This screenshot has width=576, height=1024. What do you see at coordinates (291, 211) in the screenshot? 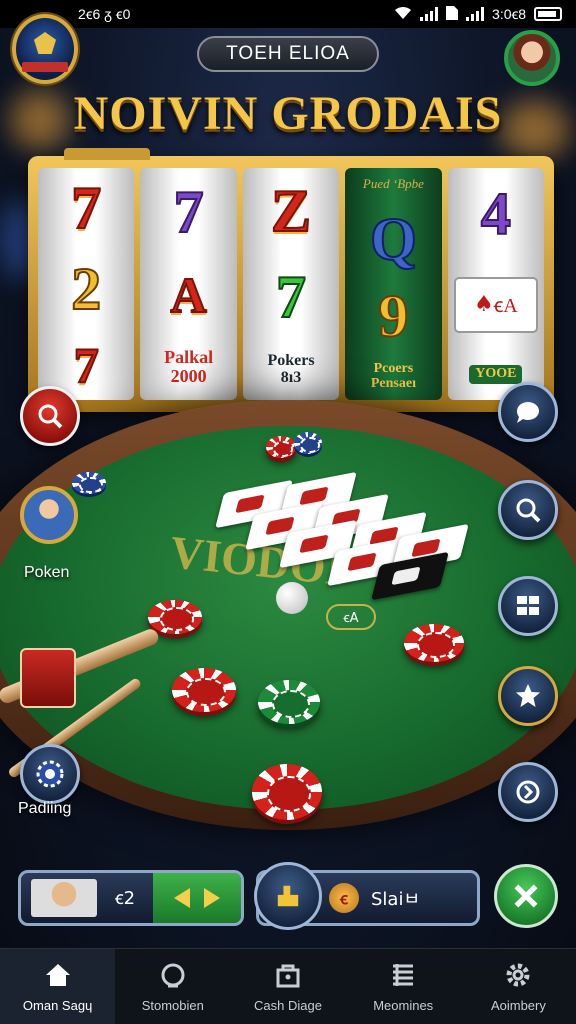
I see `reel-symbol: Z` at bounding box center [291, 211].